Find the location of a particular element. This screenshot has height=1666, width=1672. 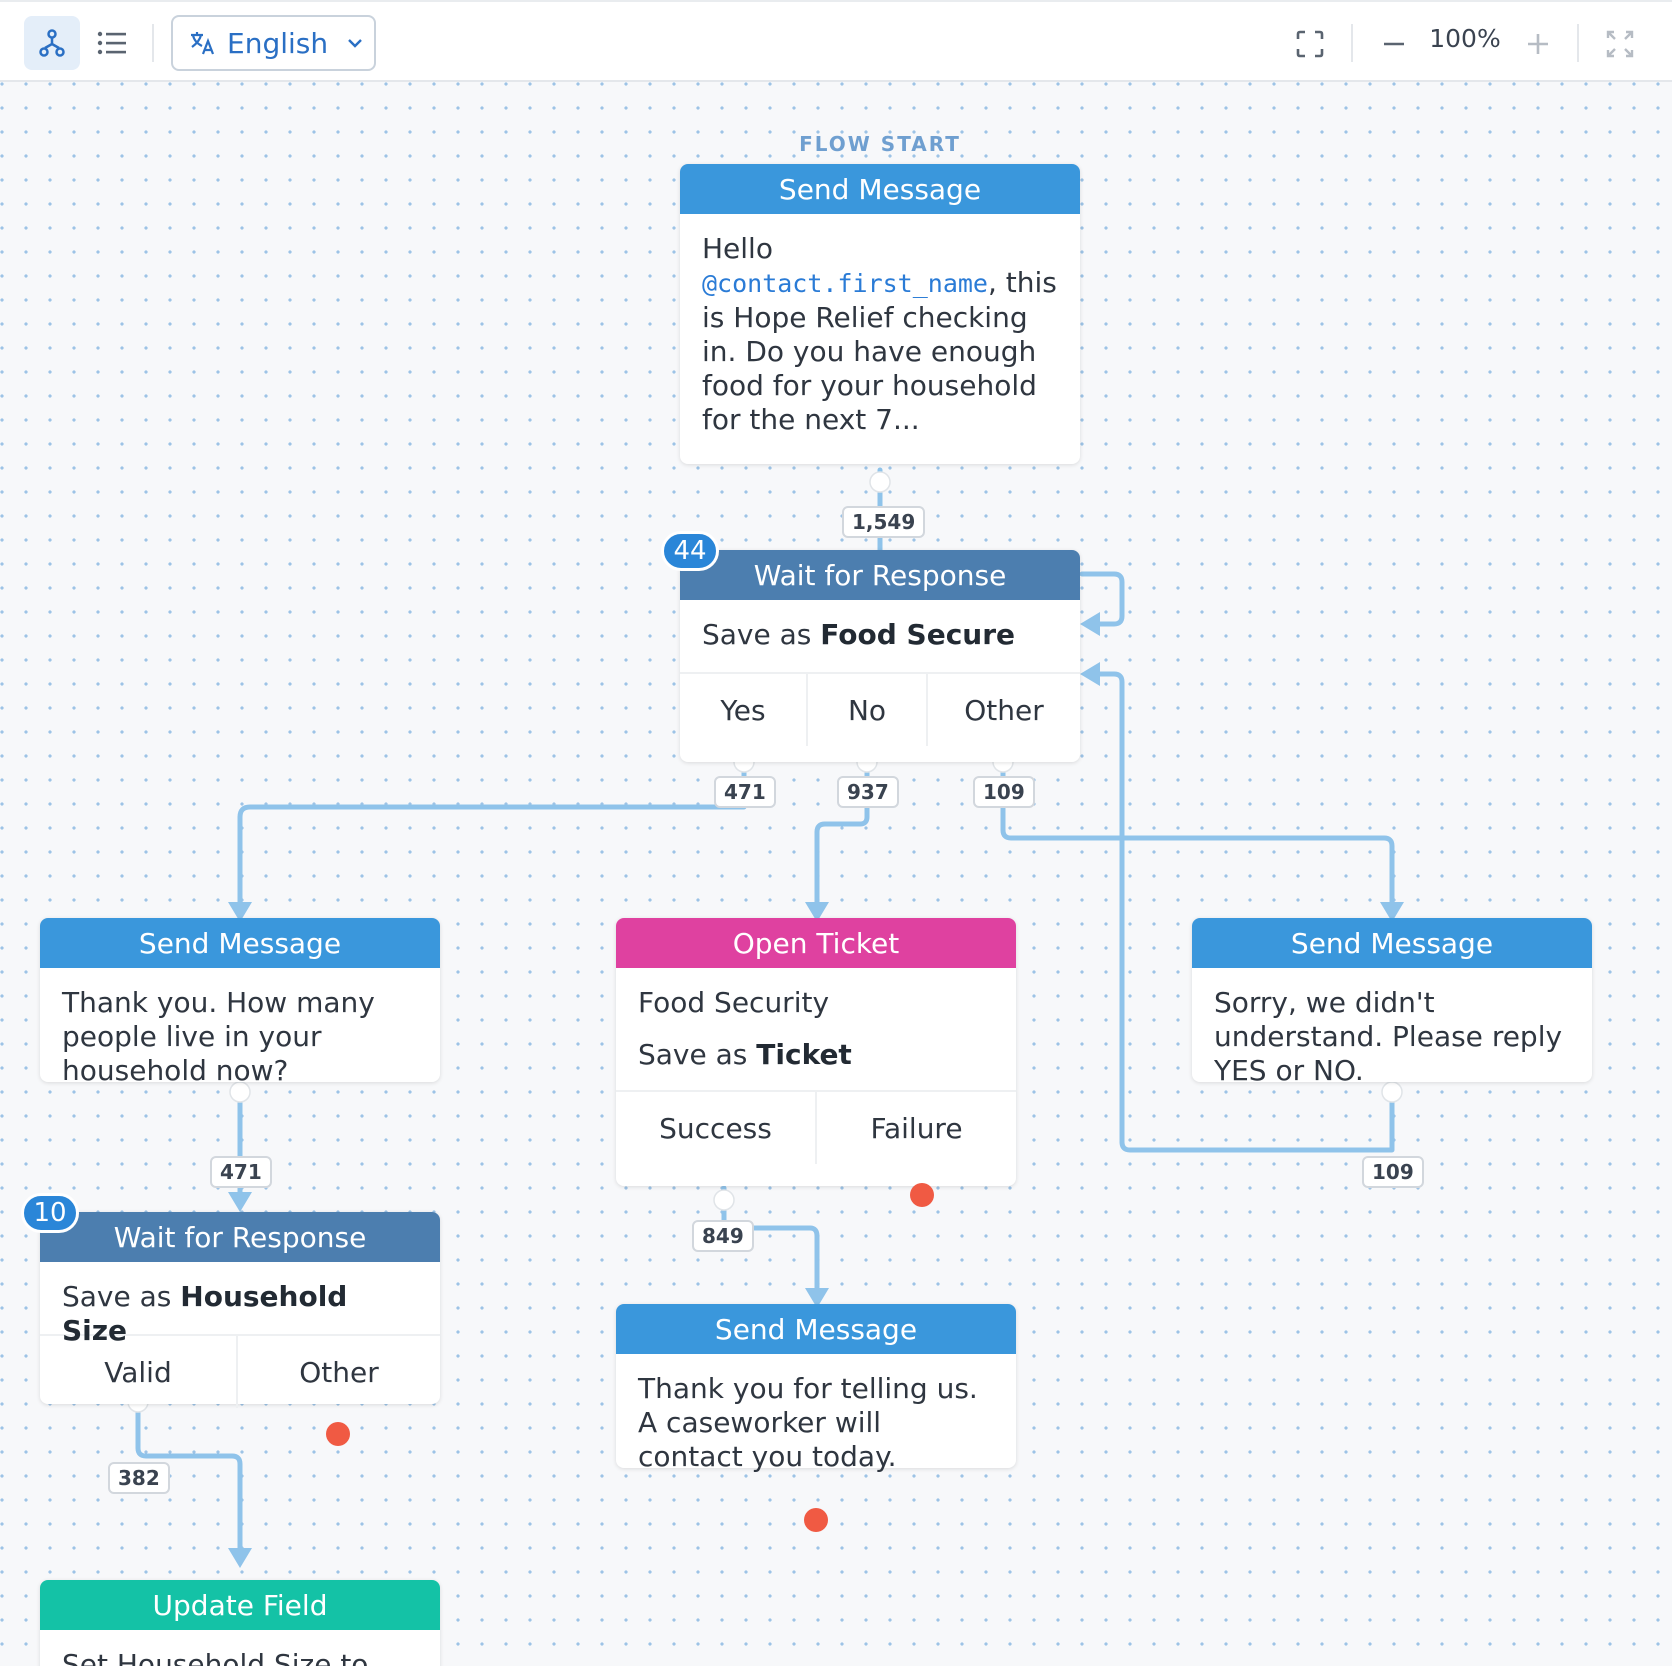

arrow-household is located at coordinates (240, 1202).